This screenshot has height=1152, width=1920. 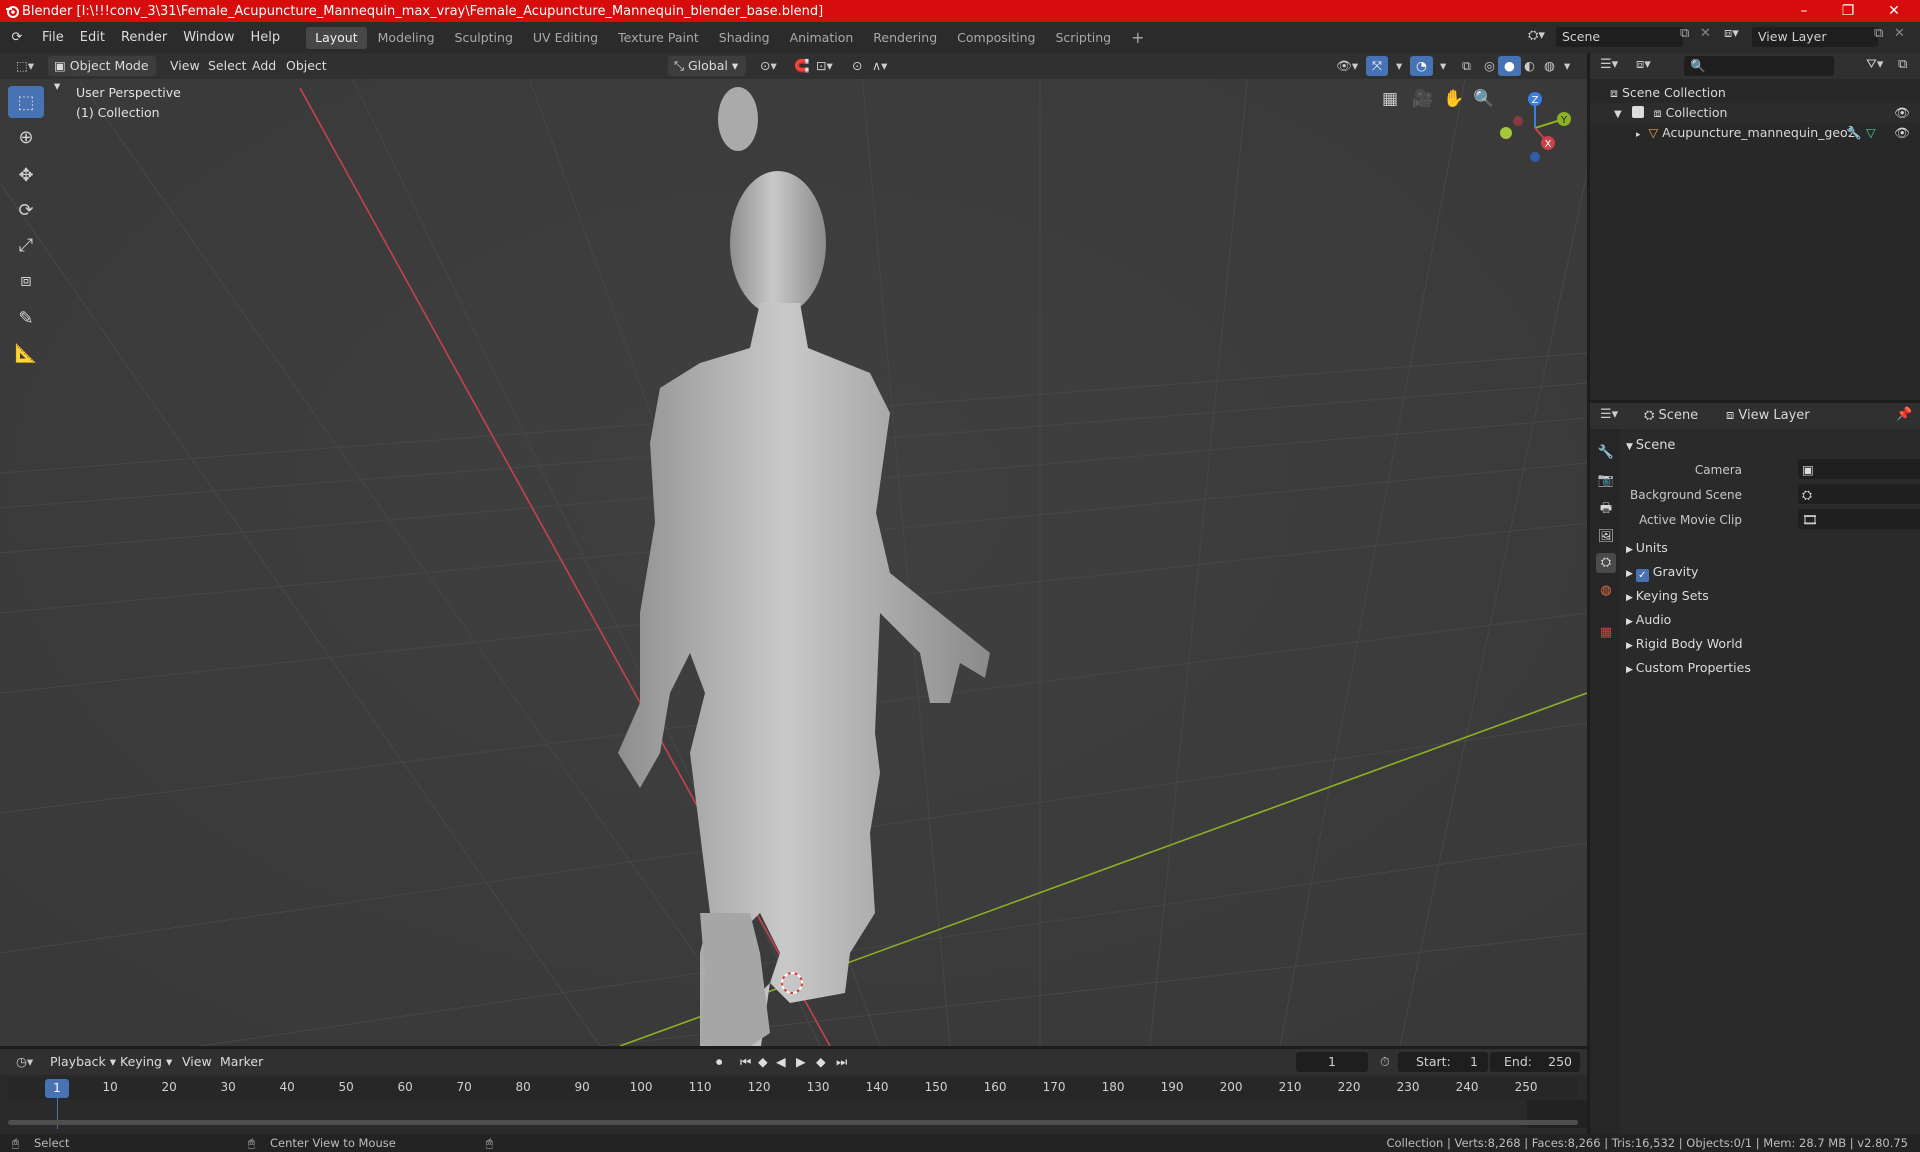 What do you see at coordinates (57, 1088) in the screenshot?
I see `playhead-frame-indicator: 1` at bounding box center [57, 1088].